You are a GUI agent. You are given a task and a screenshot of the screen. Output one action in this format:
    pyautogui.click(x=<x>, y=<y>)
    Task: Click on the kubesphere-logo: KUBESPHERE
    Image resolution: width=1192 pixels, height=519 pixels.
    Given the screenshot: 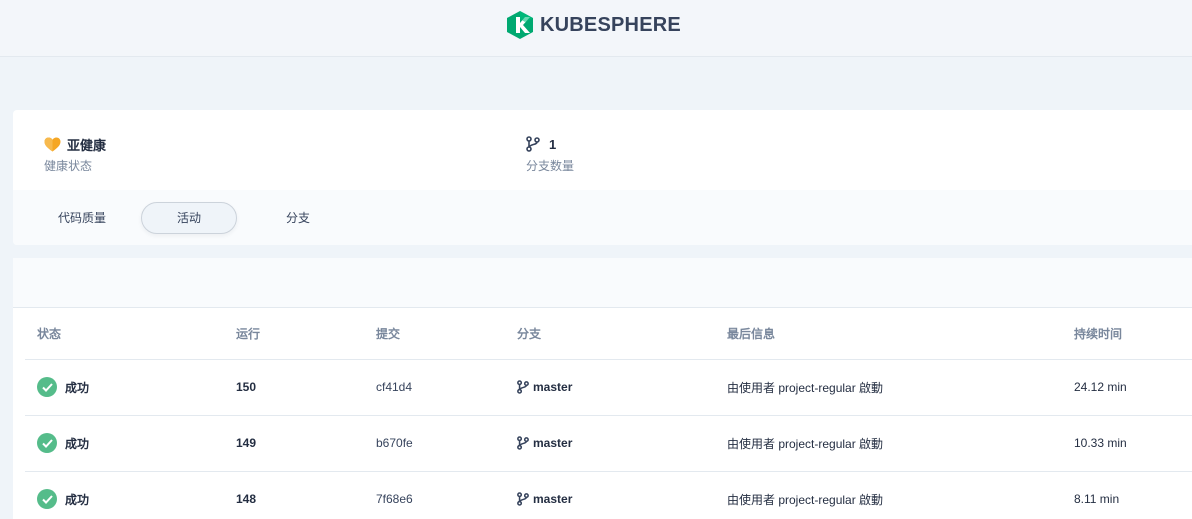 What is the action you would take?
    pyautogui.click(x=594, y=25)
    